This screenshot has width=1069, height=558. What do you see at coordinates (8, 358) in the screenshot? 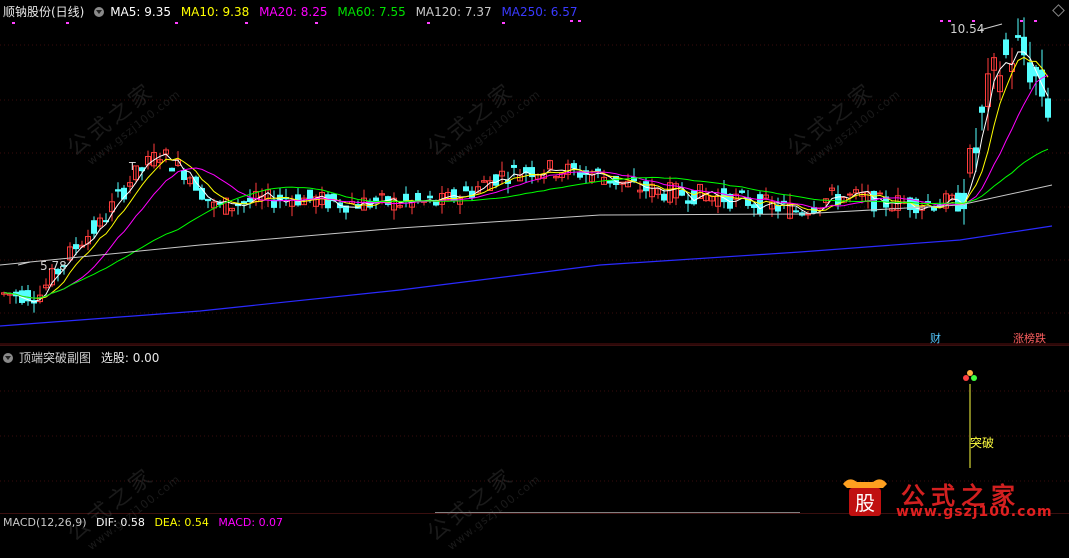
I see `sub-toggle-icon` at bounding box center [8, 358].